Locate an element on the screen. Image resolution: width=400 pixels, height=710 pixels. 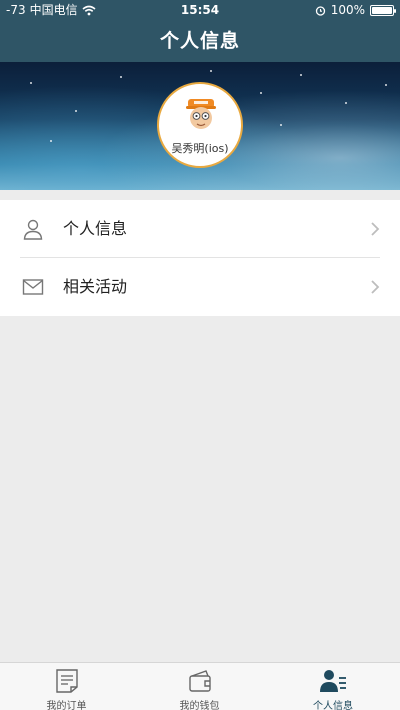
top-bar: -73 中国电信 15:54 100% 个人信息 is located at coordinates (200, 31).